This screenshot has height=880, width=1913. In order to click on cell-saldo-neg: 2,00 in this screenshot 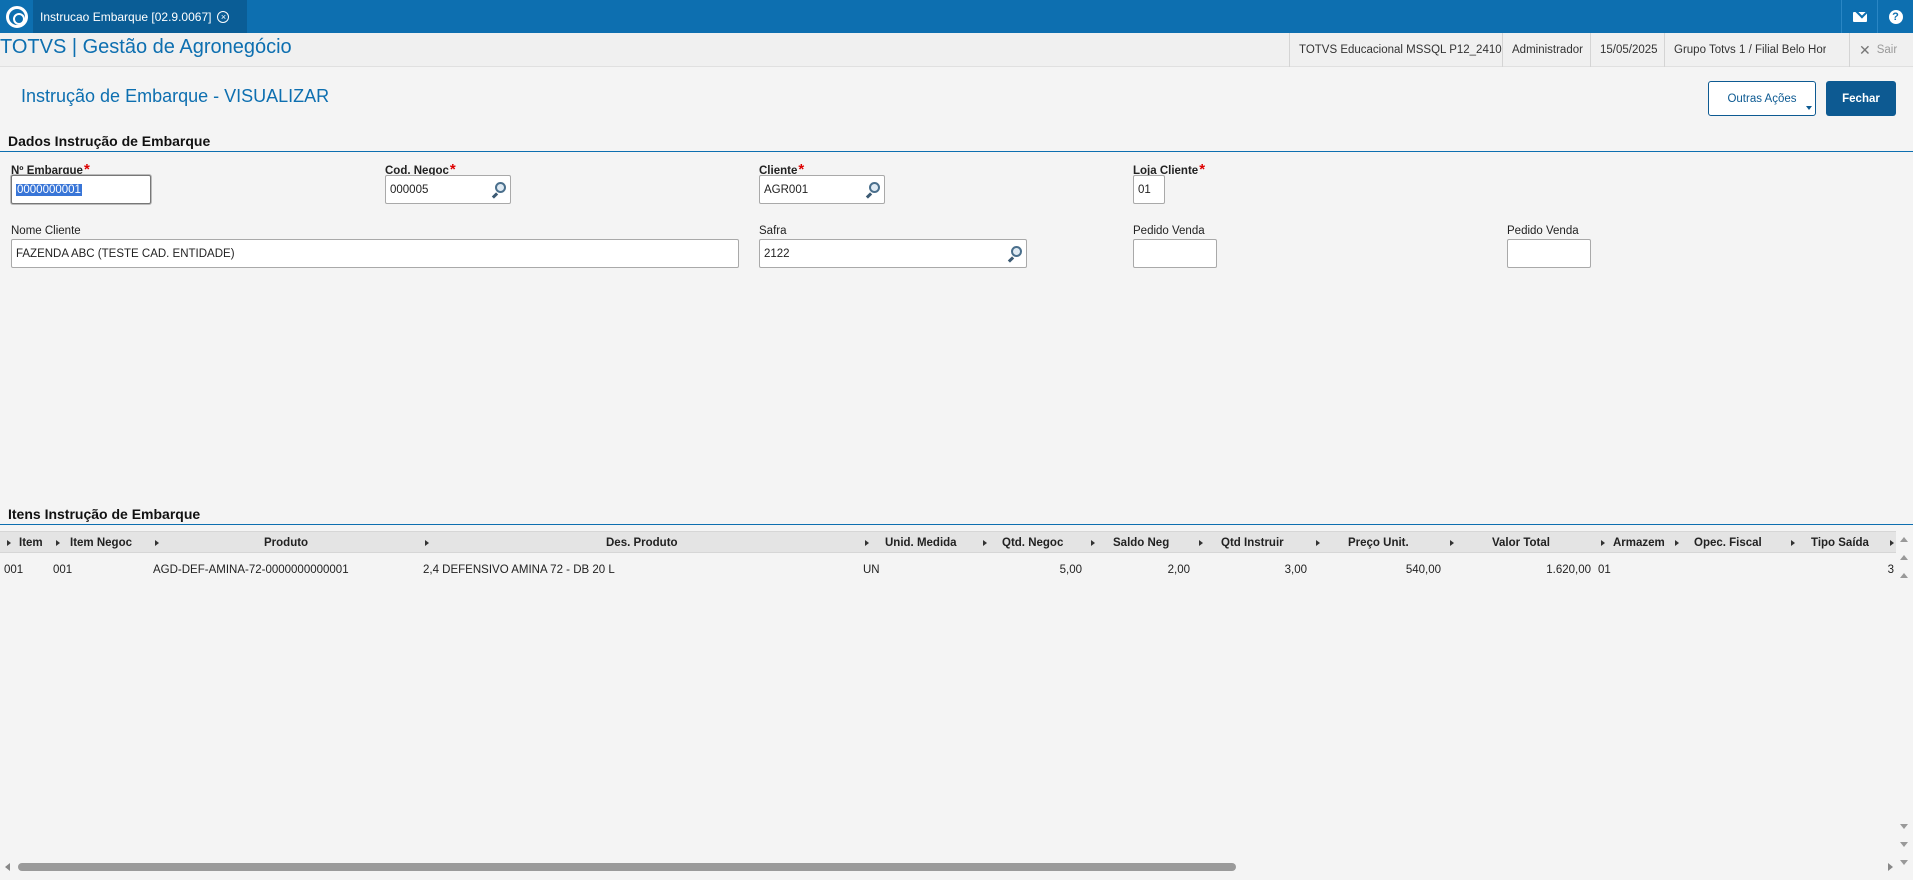, I will do `click(1178, 570)`.